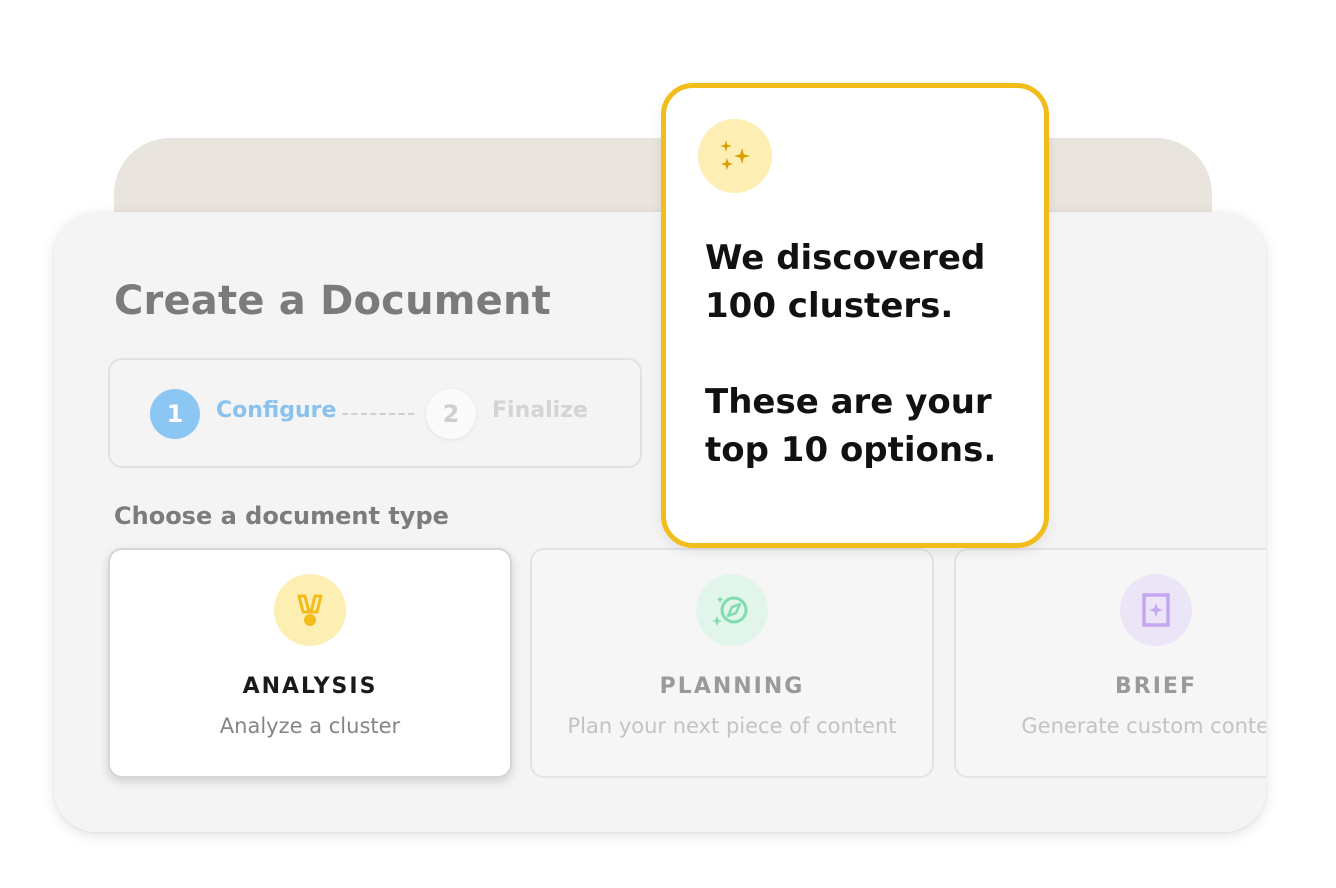  Describe the element at coordinates (732, 610) in the screenshot. I see `compass-icon` at that location.